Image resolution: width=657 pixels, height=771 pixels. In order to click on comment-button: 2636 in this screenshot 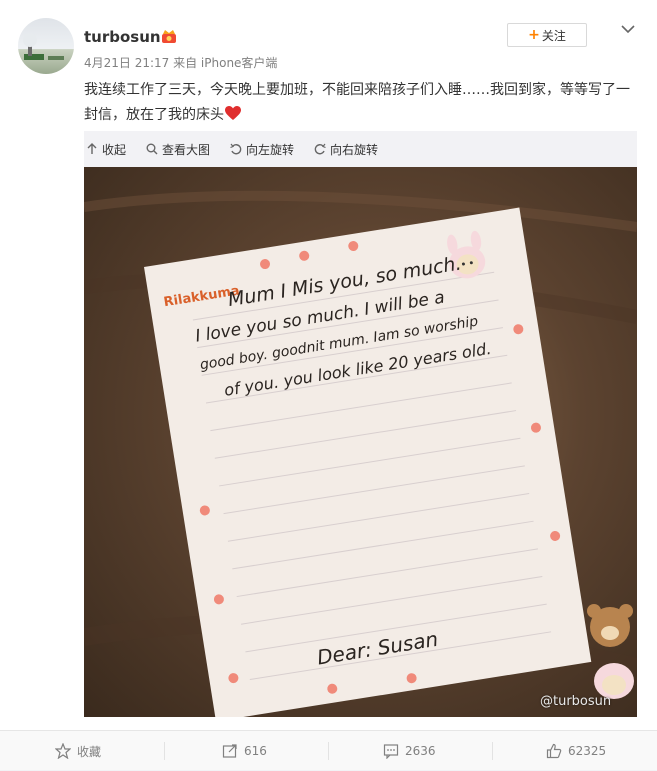, I will do `click(409, 751)`.